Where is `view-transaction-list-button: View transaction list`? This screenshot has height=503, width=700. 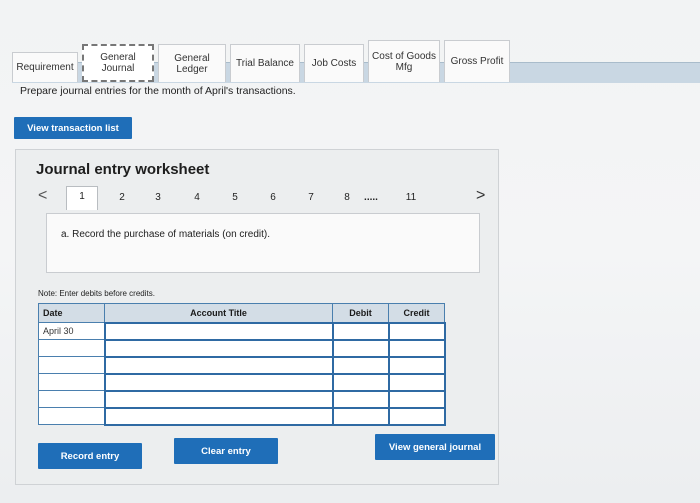
view-transaction-list-button: View transaction list is located at coordinates (73, 128).